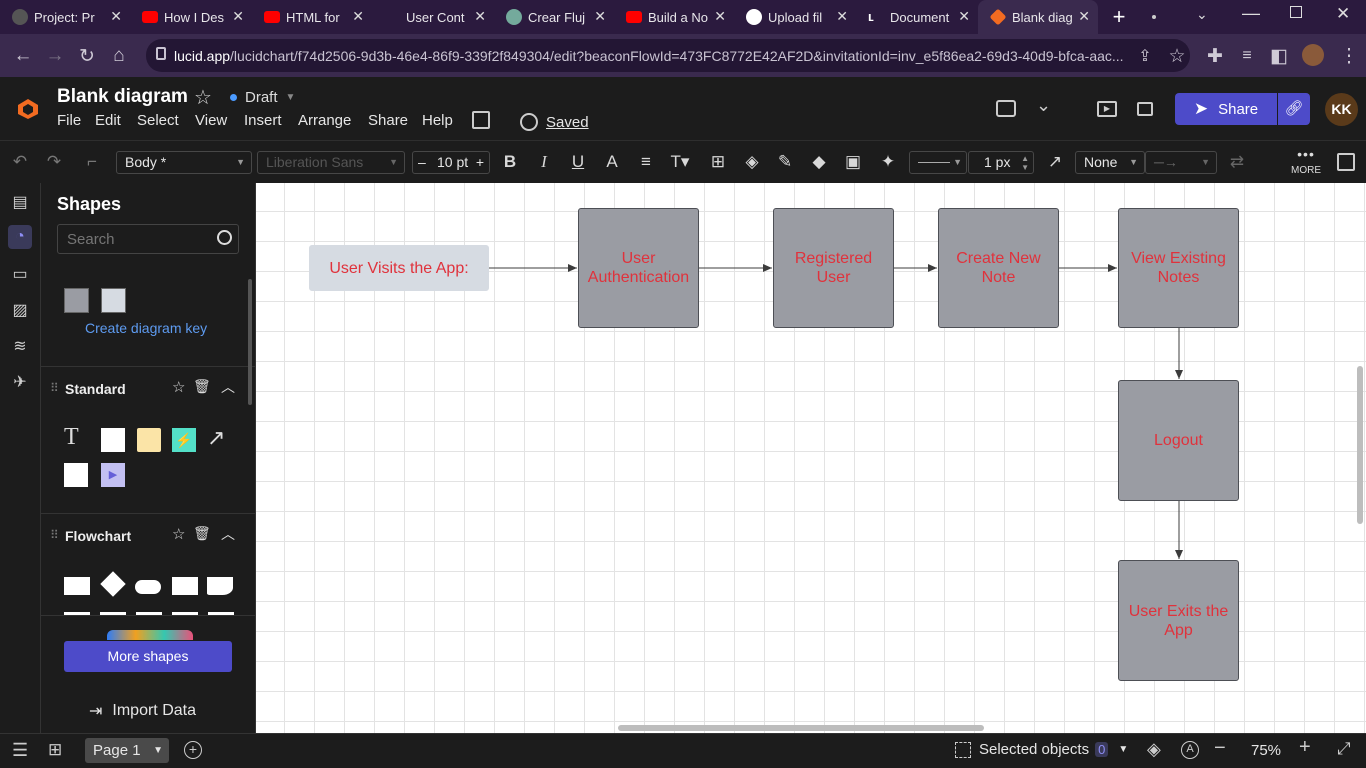 The width and height of the screenshot is (1366, 768). What do you see at coordinates (54, 162) in the screenshot?
I see `redo-icon: ↷` at bounding box center [54, 162].